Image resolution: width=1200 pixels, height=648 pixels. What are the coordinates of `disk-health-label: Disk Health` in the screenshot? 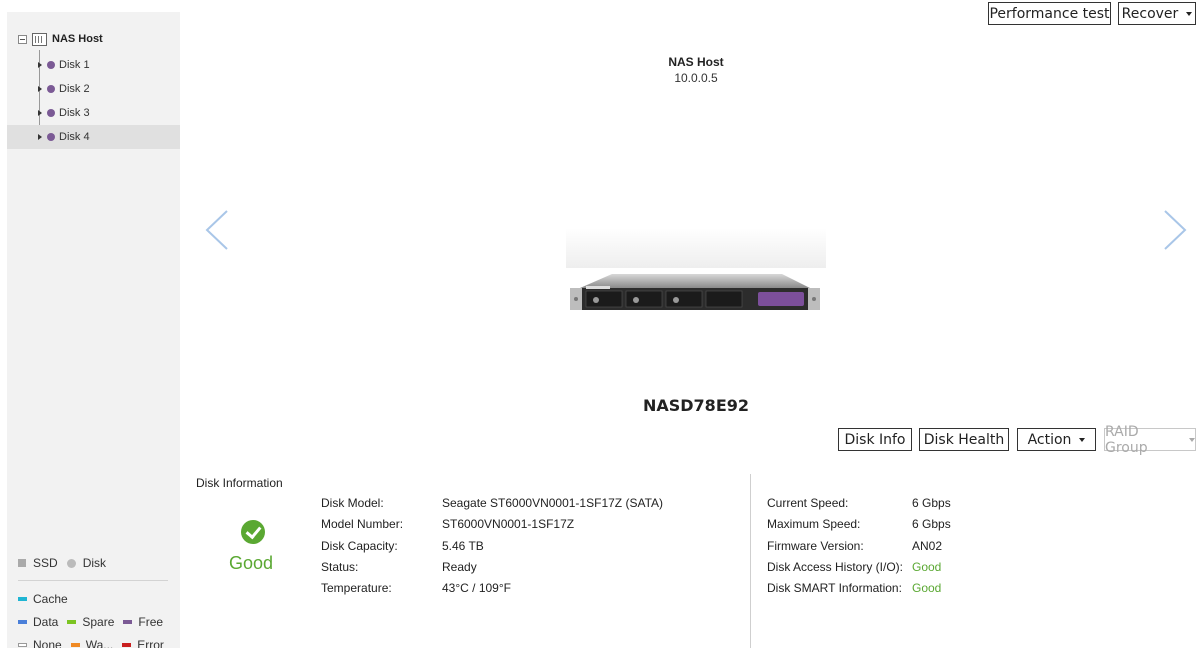 It's located at (964, 439).